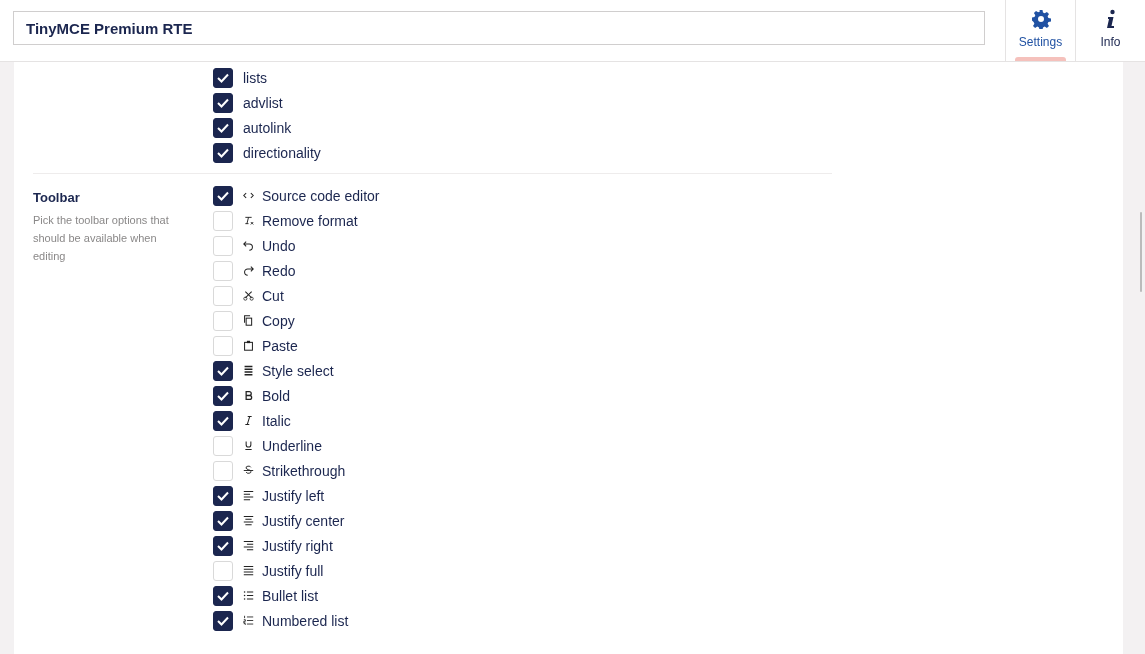 Image resolution: width=1145 pixels, height=654 pixels. Describe the element at coordinates (304, 470) in the screenshot. I see `option-label: Strikethrough` at that location.